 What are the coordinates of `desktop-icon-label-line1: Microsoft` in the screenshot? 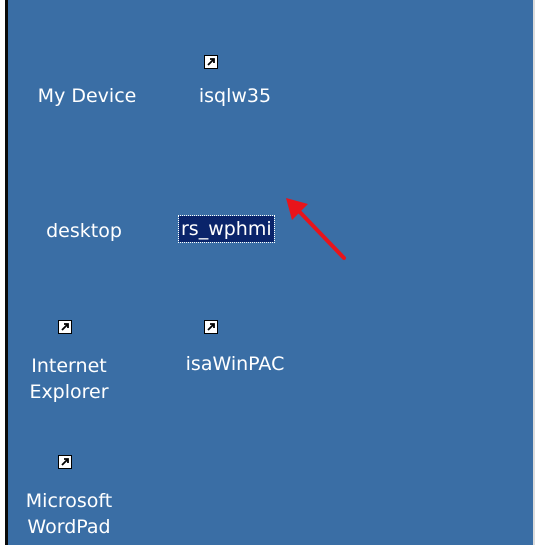 It's located at (69, 501).